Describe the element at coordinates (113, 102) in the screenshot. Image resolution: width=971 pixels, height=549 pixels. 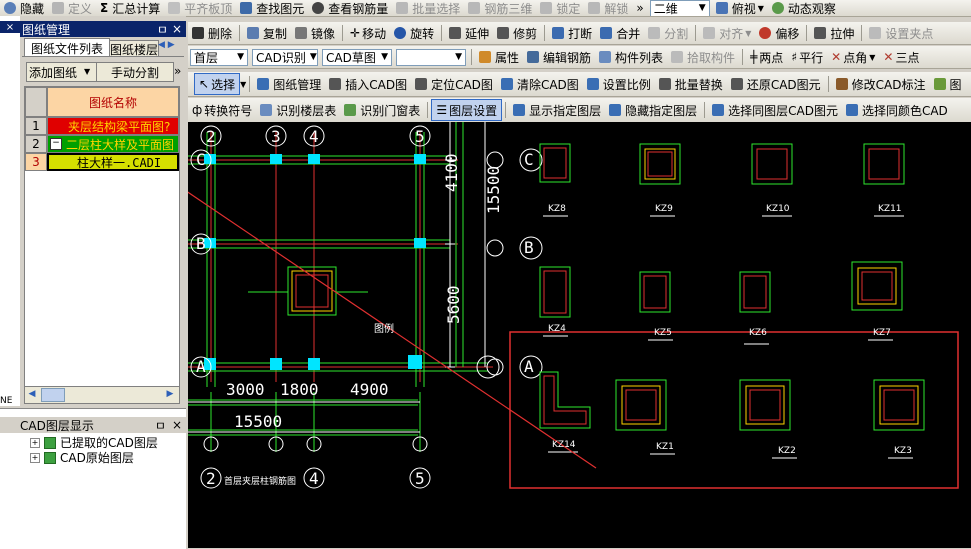
I see `column-header-name: 图纸名称` at that location.